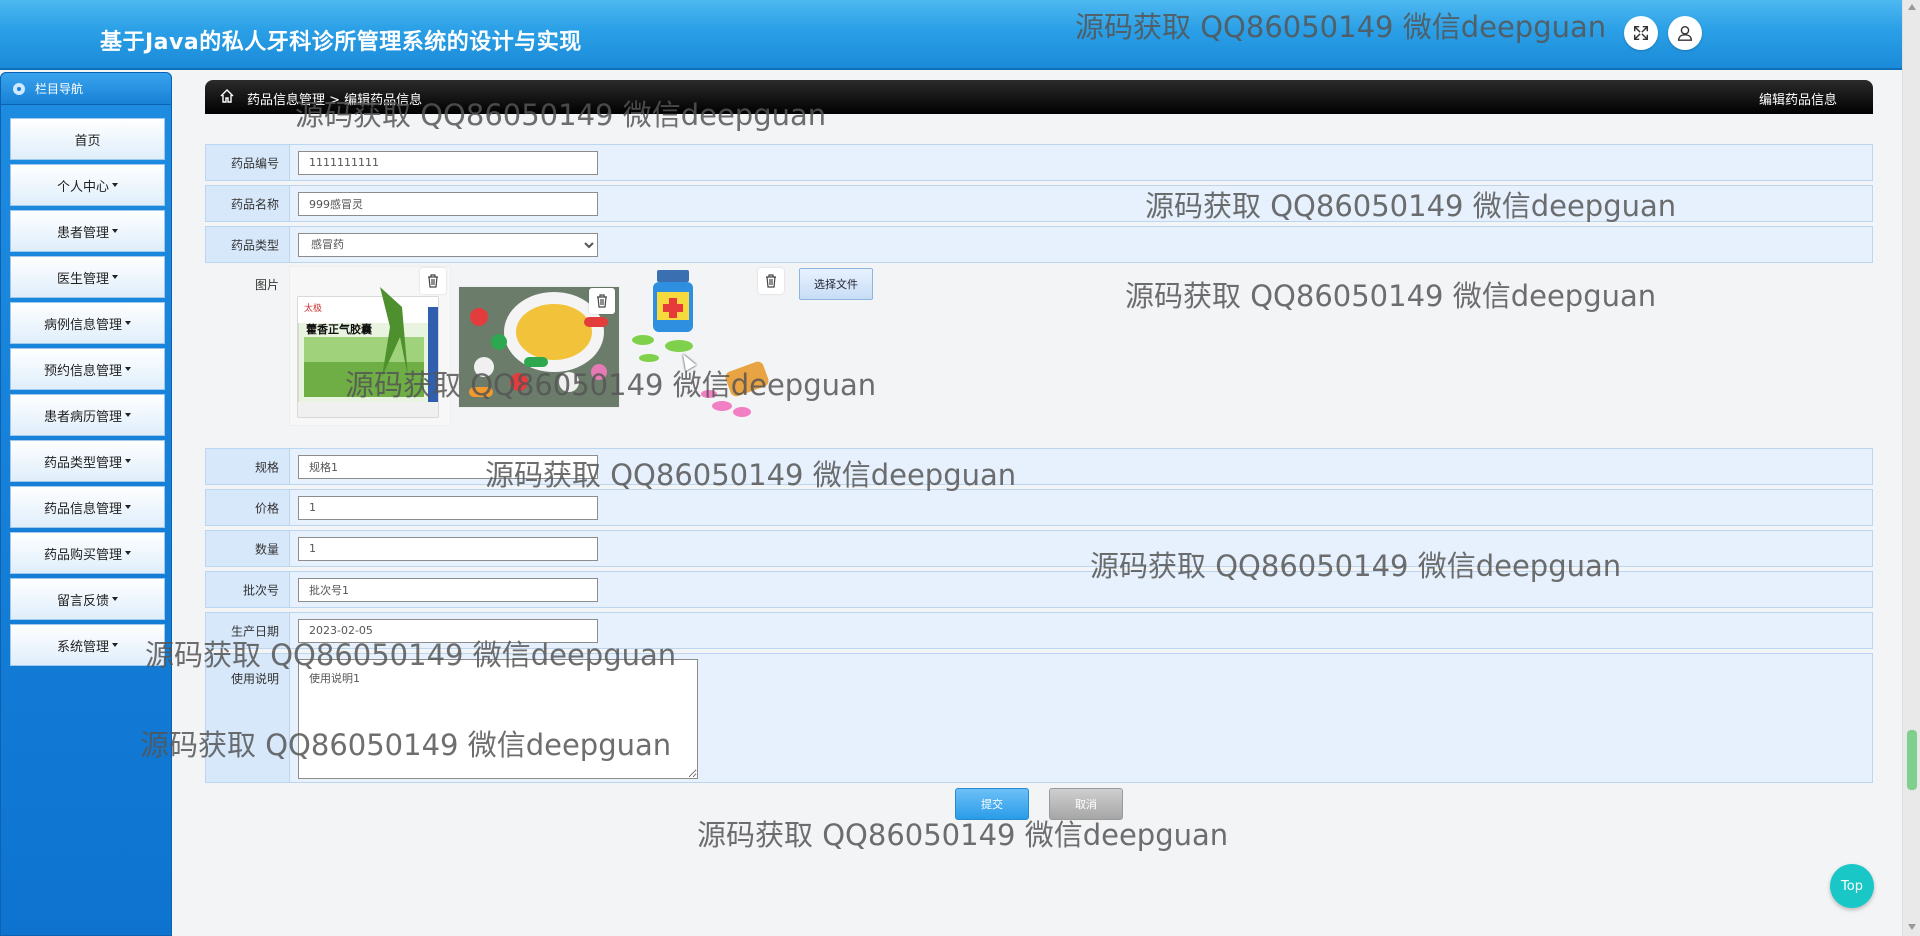 The height and width of the screenshot is (936, 1920). I want to click on expand-icon, so click(1641, 33).